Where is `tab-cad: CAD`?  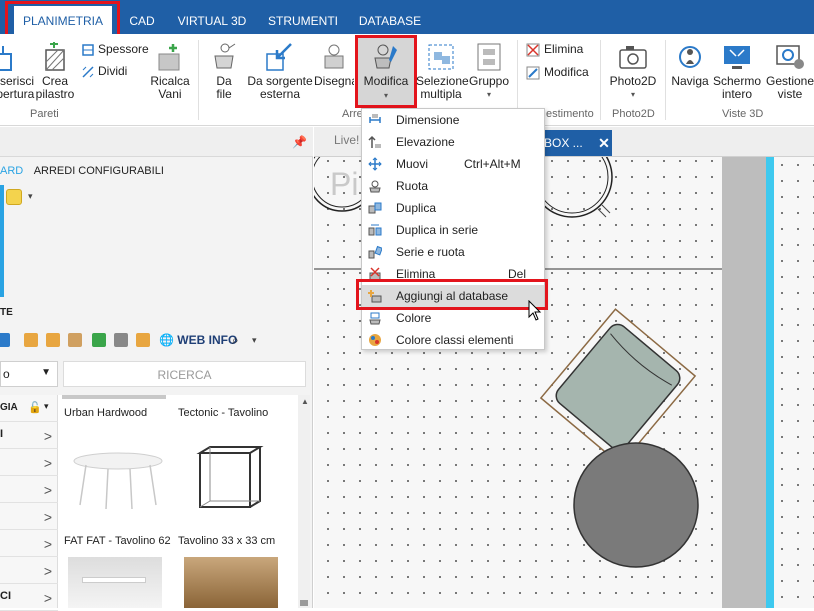 tab-cad: CAD is located at coordinates (142, 21).